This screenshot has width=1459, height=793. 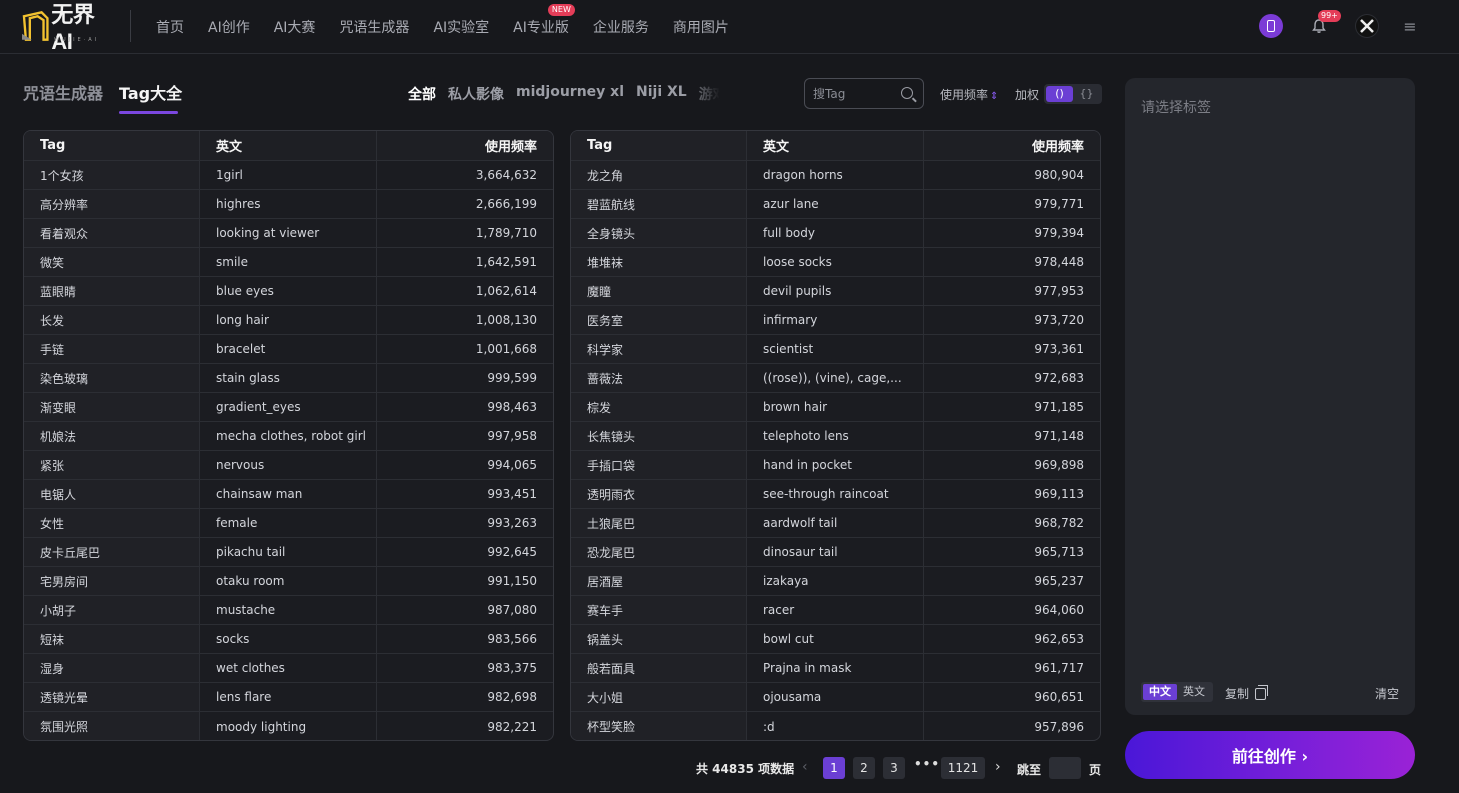 I want to click on tag-search-input, so click(x=853, y=93).